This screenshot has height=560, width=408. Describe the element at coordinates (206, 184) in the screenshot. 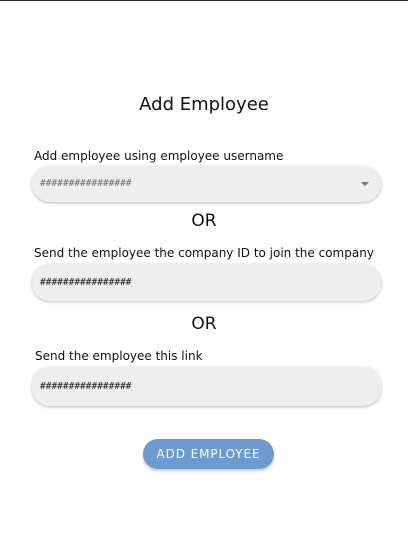

I see `employee-username-select: ################` at that location.